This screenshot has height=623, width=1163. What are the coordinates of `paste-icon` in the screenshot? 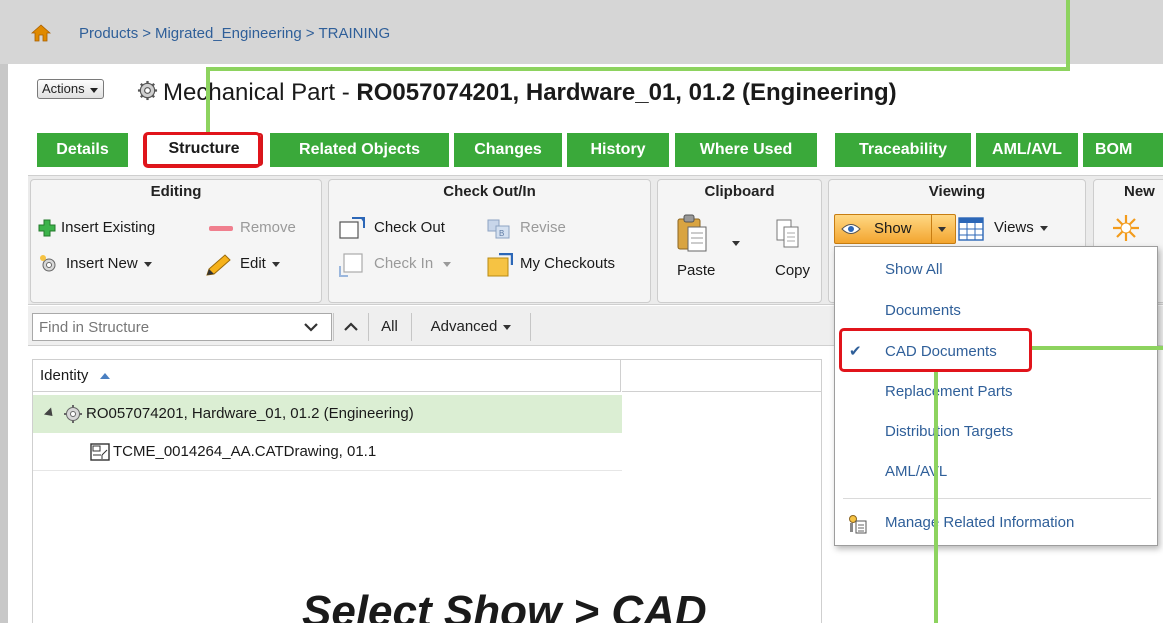 It's located at (692, 233).